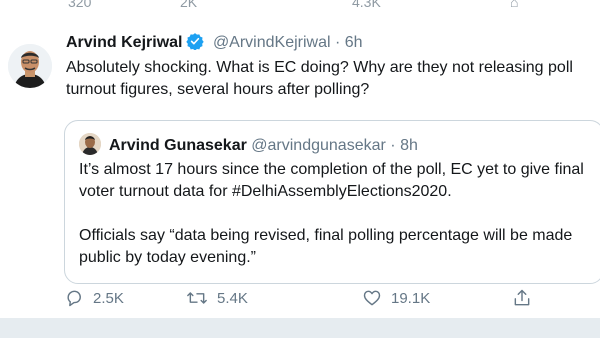  Describe the element at coordinates (300, 7) in the screenshot. I see `previous-tweet-actions: 320 2K 4.3K ⌂` at that location.